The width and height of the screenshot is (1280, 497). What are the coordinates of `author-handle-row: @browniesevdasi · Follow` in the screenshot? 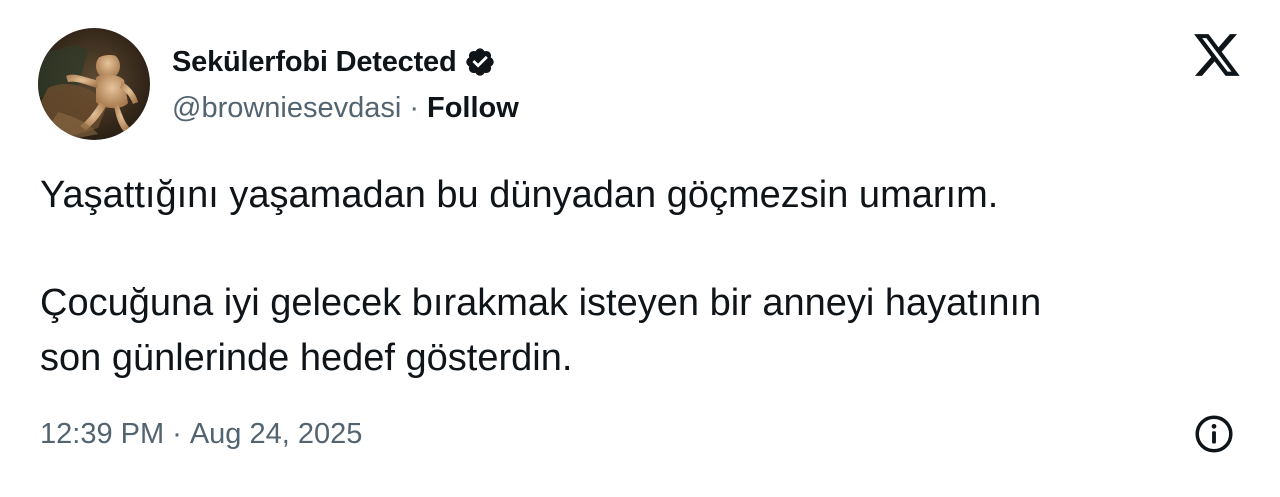 It's located at (345, 108).